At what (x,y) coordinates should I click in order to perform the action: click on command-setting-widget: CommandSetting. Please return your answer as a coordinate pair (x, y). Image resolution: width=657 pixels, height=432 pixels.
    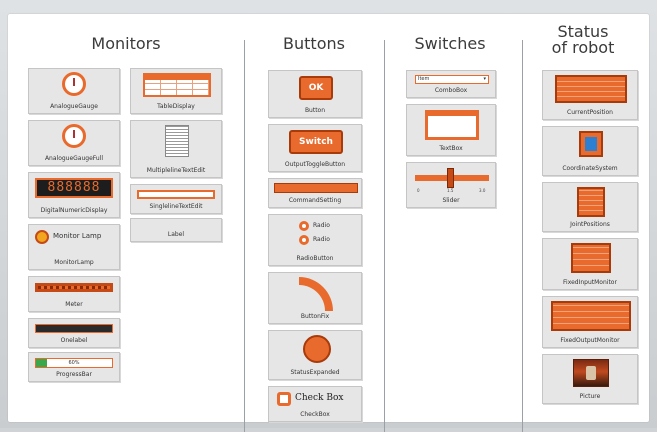
    Looking at the image, I should click on (315, 193).